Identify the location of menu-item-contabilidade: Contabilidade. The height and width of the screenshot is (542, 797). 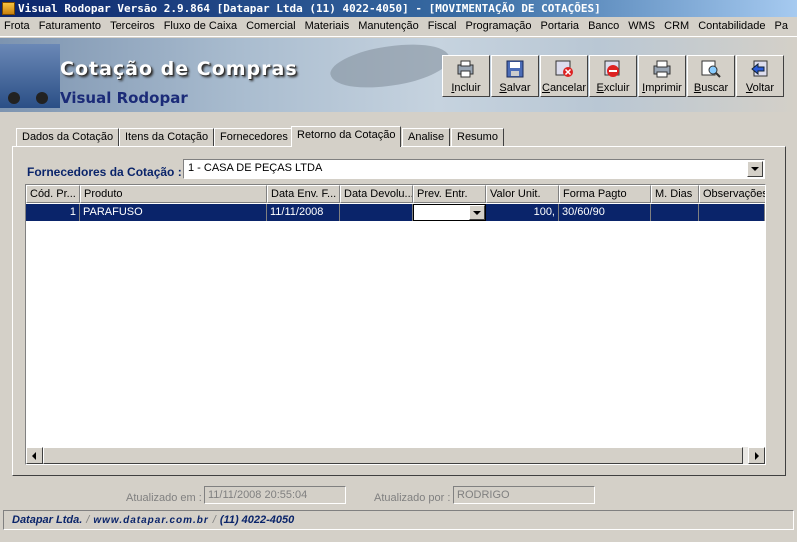
(732, 24).